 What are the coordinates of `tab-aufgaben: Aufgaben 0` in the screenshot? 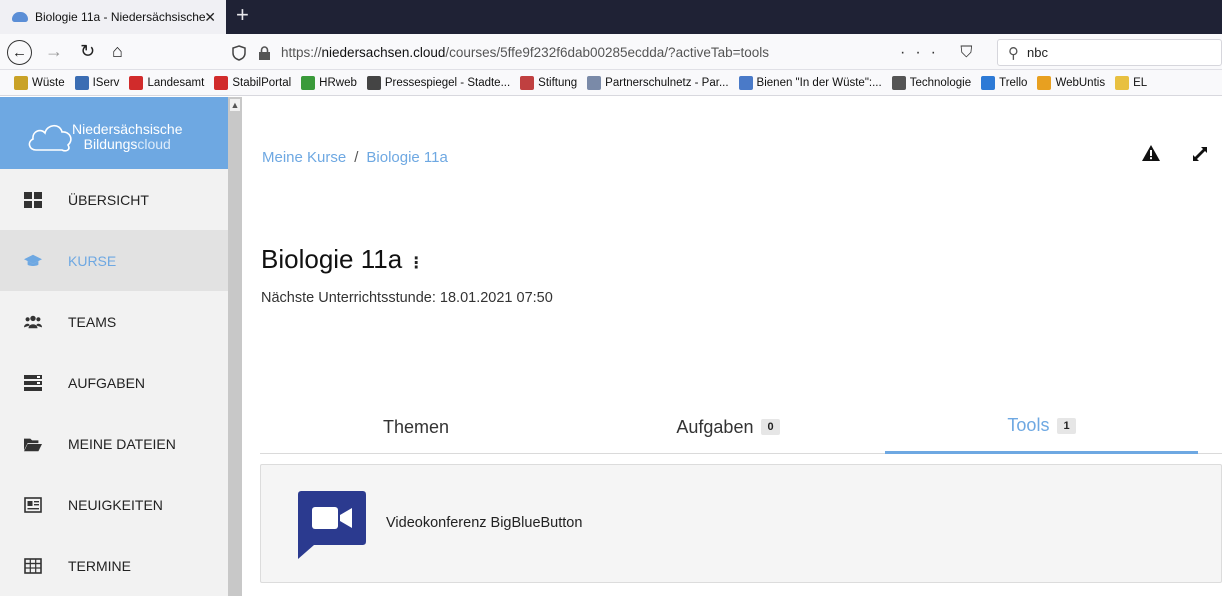 It's located at (728, 427).